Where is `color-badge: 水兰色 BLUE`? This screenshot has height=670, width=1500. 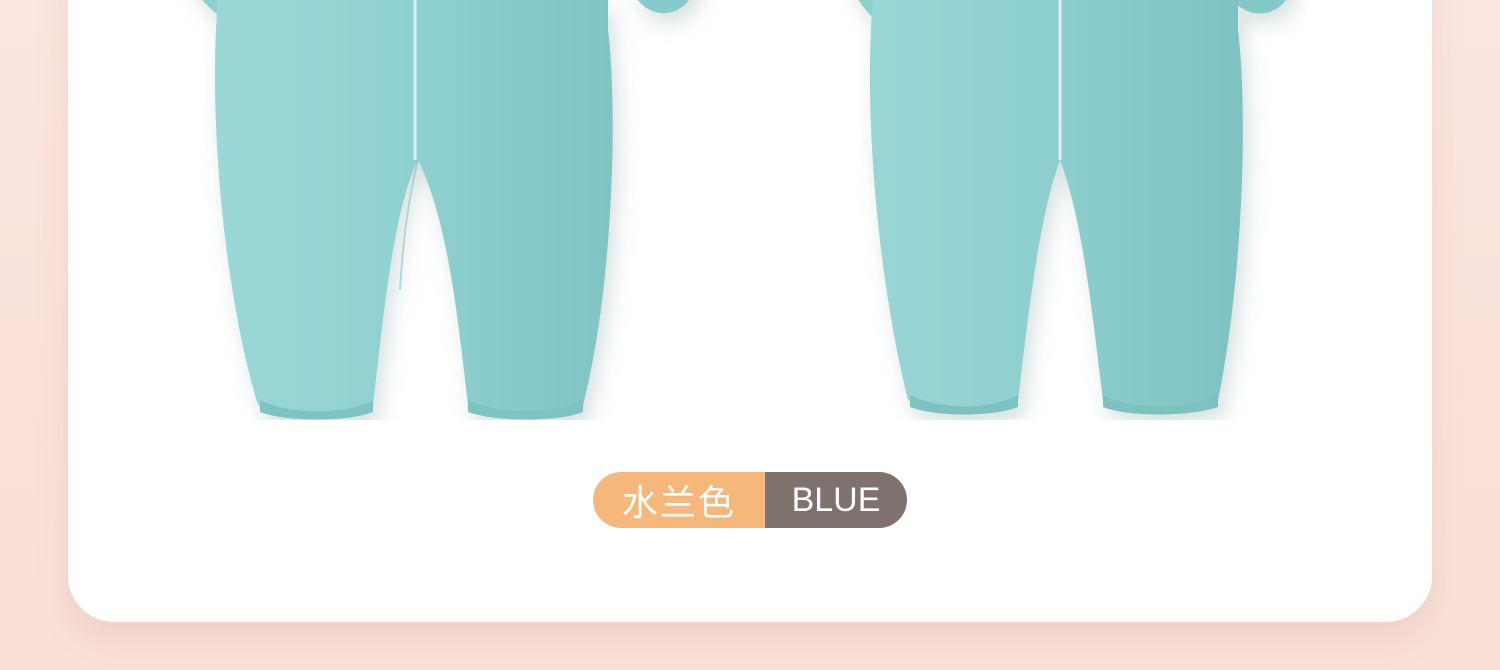
color-badge: 水兰色 BLUE is located at coordinates (750, 500).